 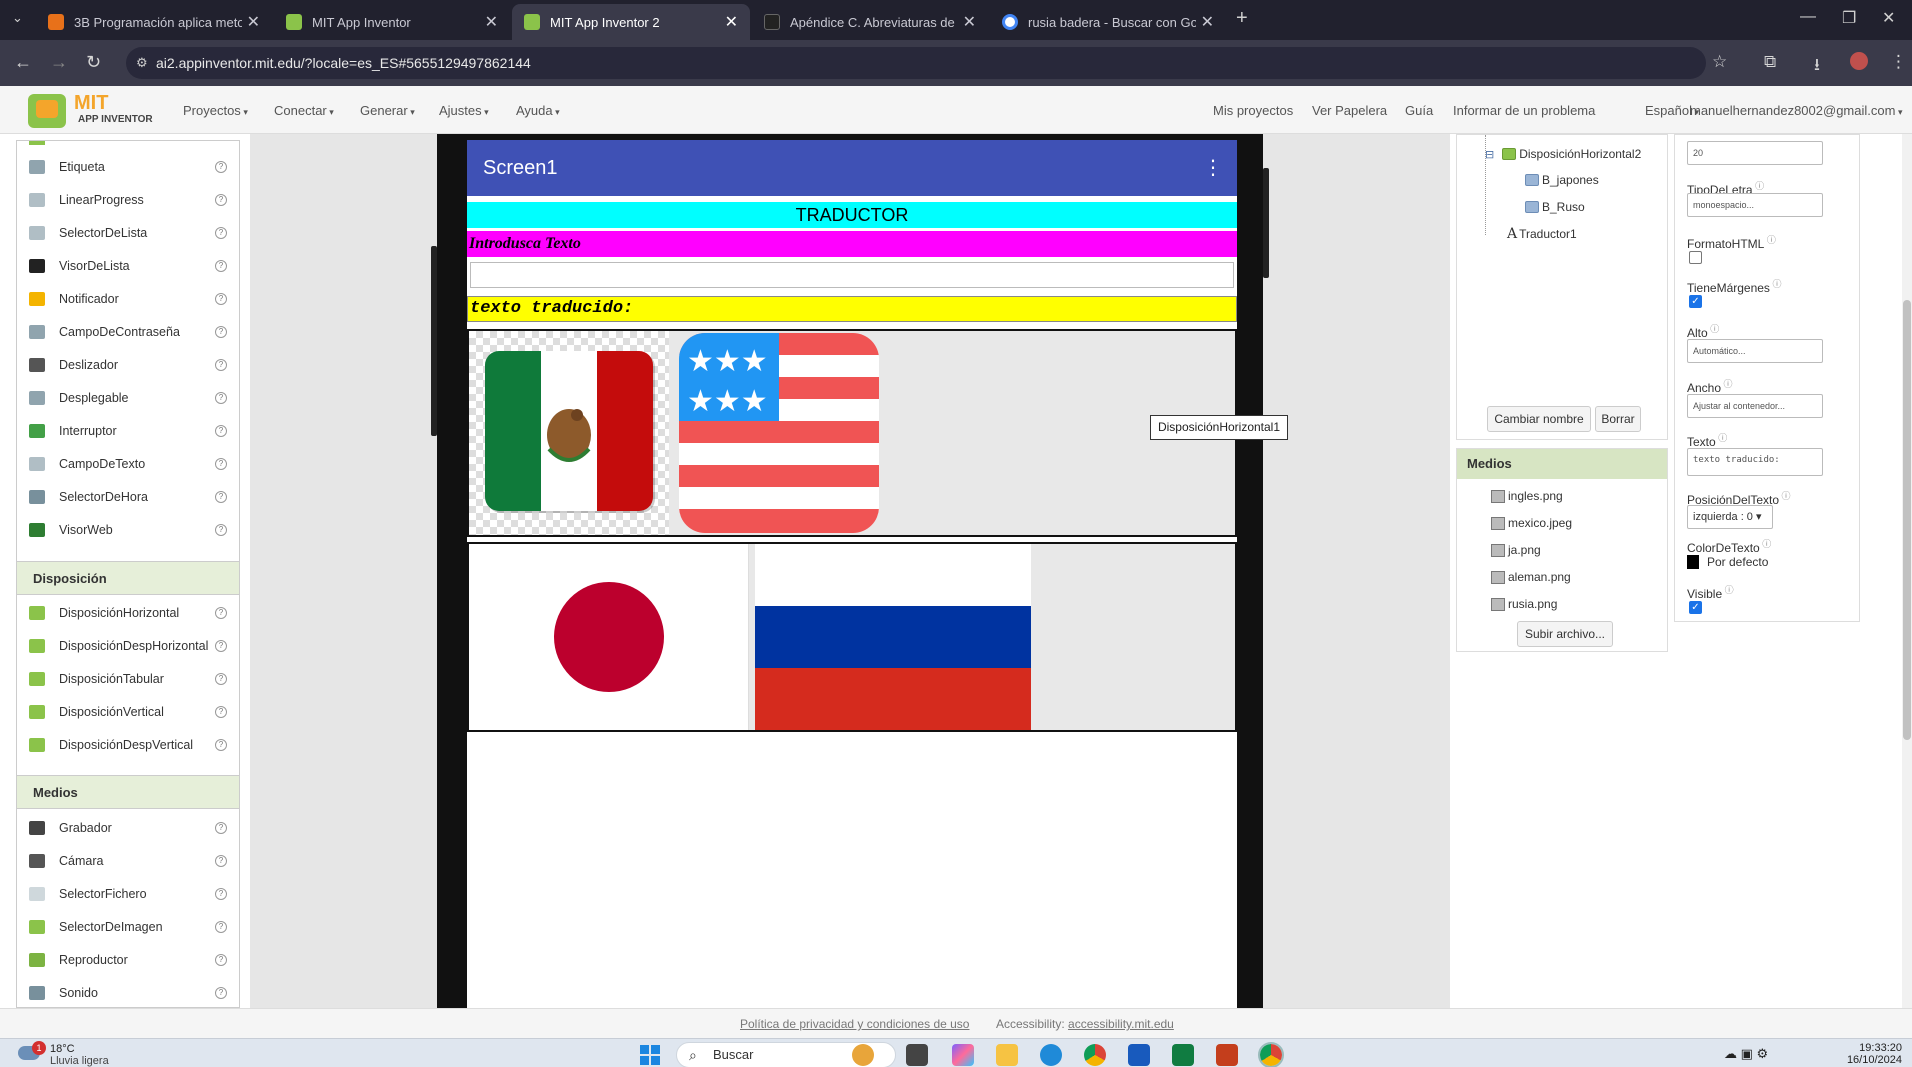 What do you see at coordinates (142, 63) in the screenshot?
I see `site-info-icon: ⚙` at bounding box center [142, 63].